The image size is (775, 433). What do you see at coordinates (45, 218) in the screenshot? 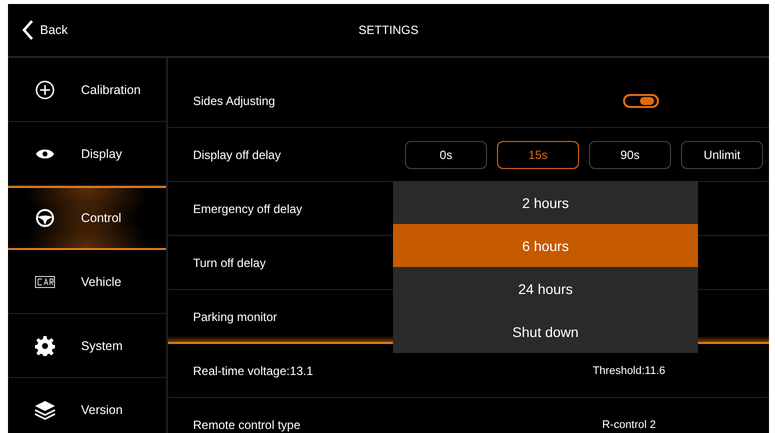
I see `steering-wheel-icon` at bounding box center [45, 218].